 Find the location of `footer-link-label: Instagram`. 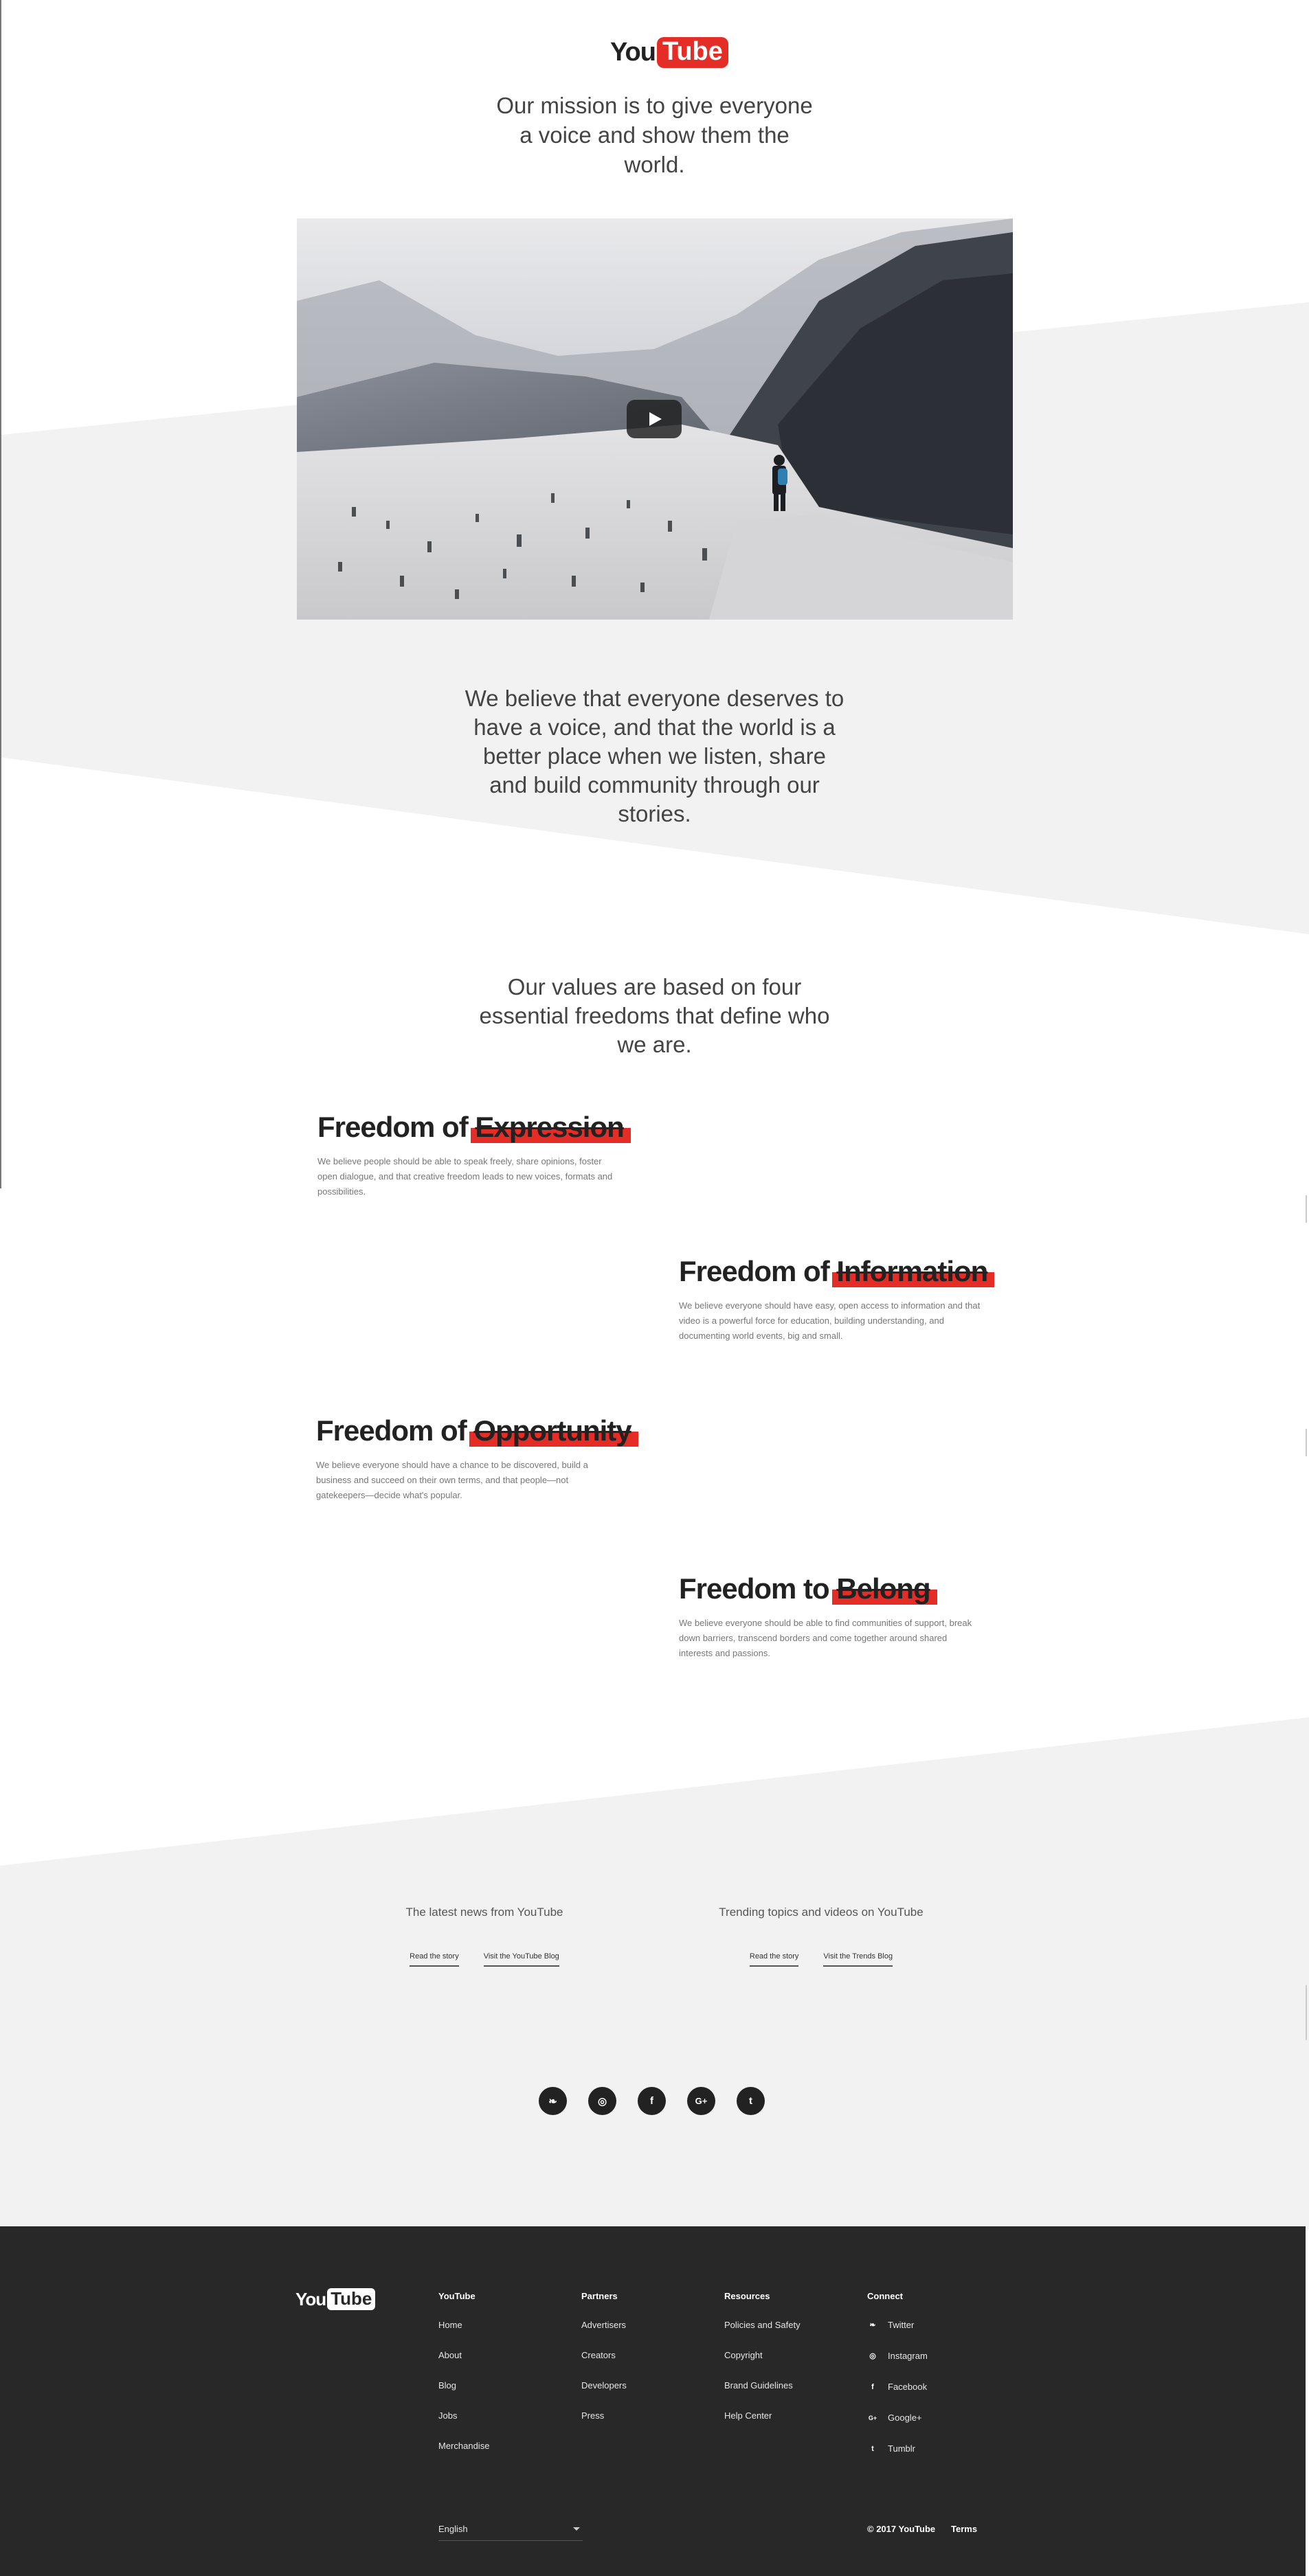

footer-link-label: Instagram is located at coordinates (908, 2356).